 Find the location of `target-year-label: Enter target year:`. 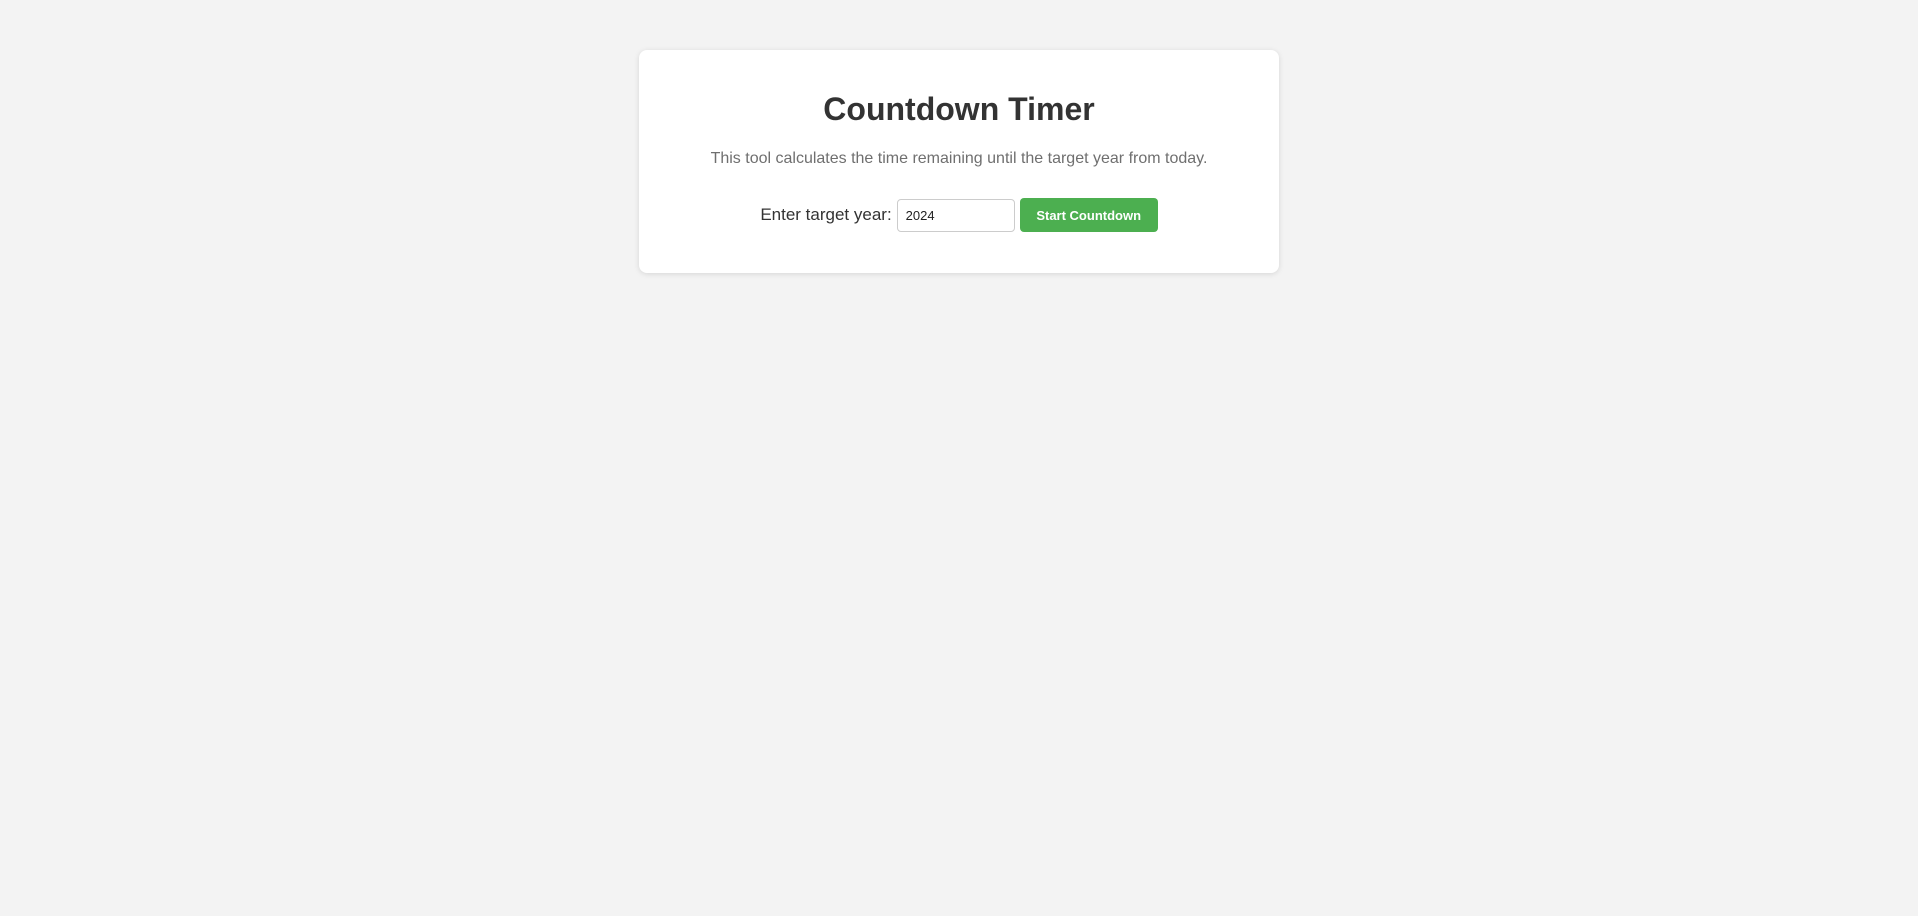

target-year-label: Enter target year: is located at coordinates (826, 214).